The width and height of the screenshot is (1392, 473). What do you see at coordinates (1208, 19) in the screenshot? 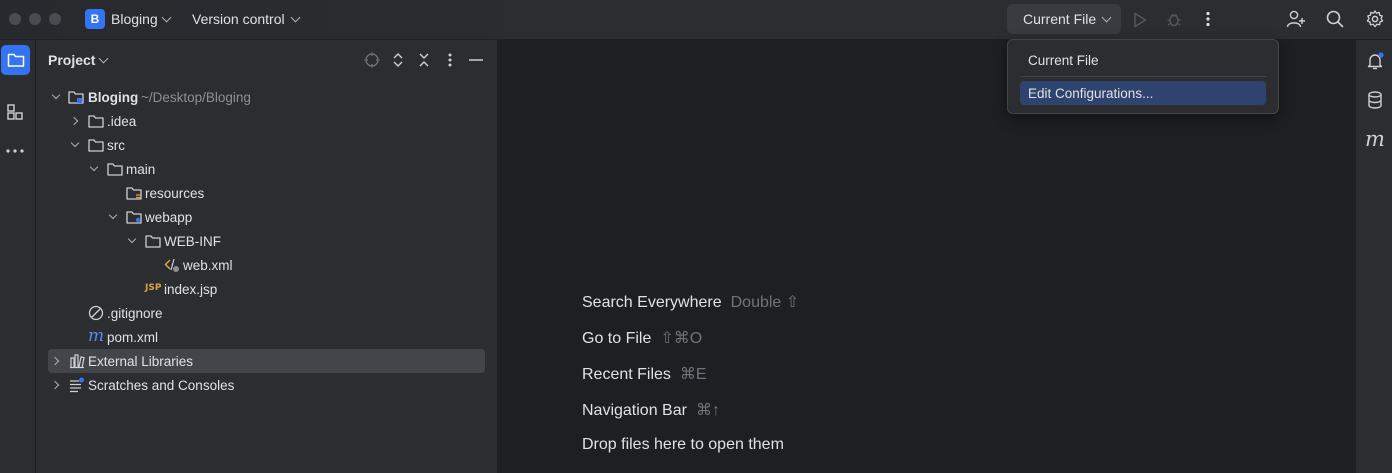
I see `more-actions-icon` at bounding box center [1208, 19].